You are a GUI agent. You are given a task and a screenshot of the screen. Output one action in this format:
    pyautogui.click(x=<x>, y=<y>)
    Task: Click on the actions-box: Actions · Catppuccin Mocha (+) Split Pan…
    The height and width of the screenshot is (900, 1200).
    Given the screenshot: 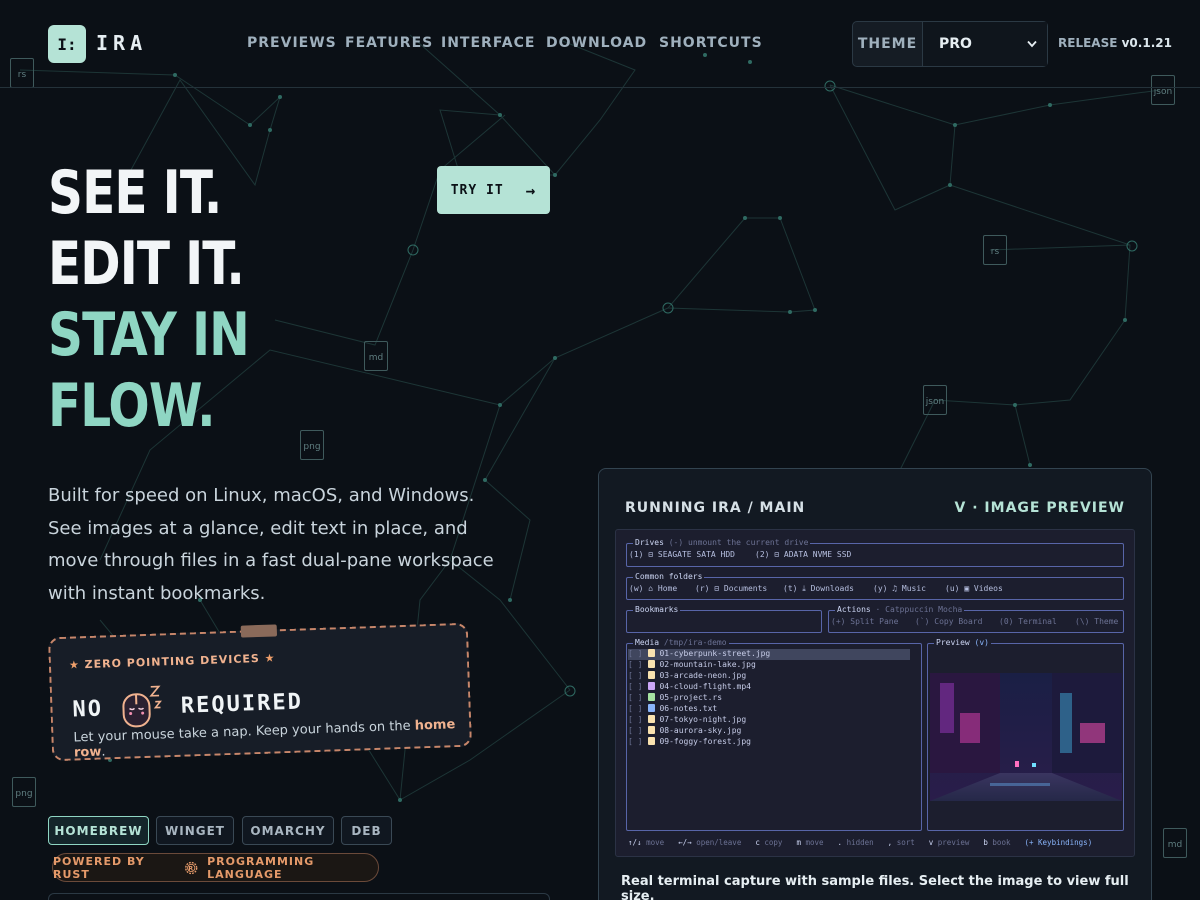 What is the action you would take?
    pyautogui.click(x=976, y=619)
    